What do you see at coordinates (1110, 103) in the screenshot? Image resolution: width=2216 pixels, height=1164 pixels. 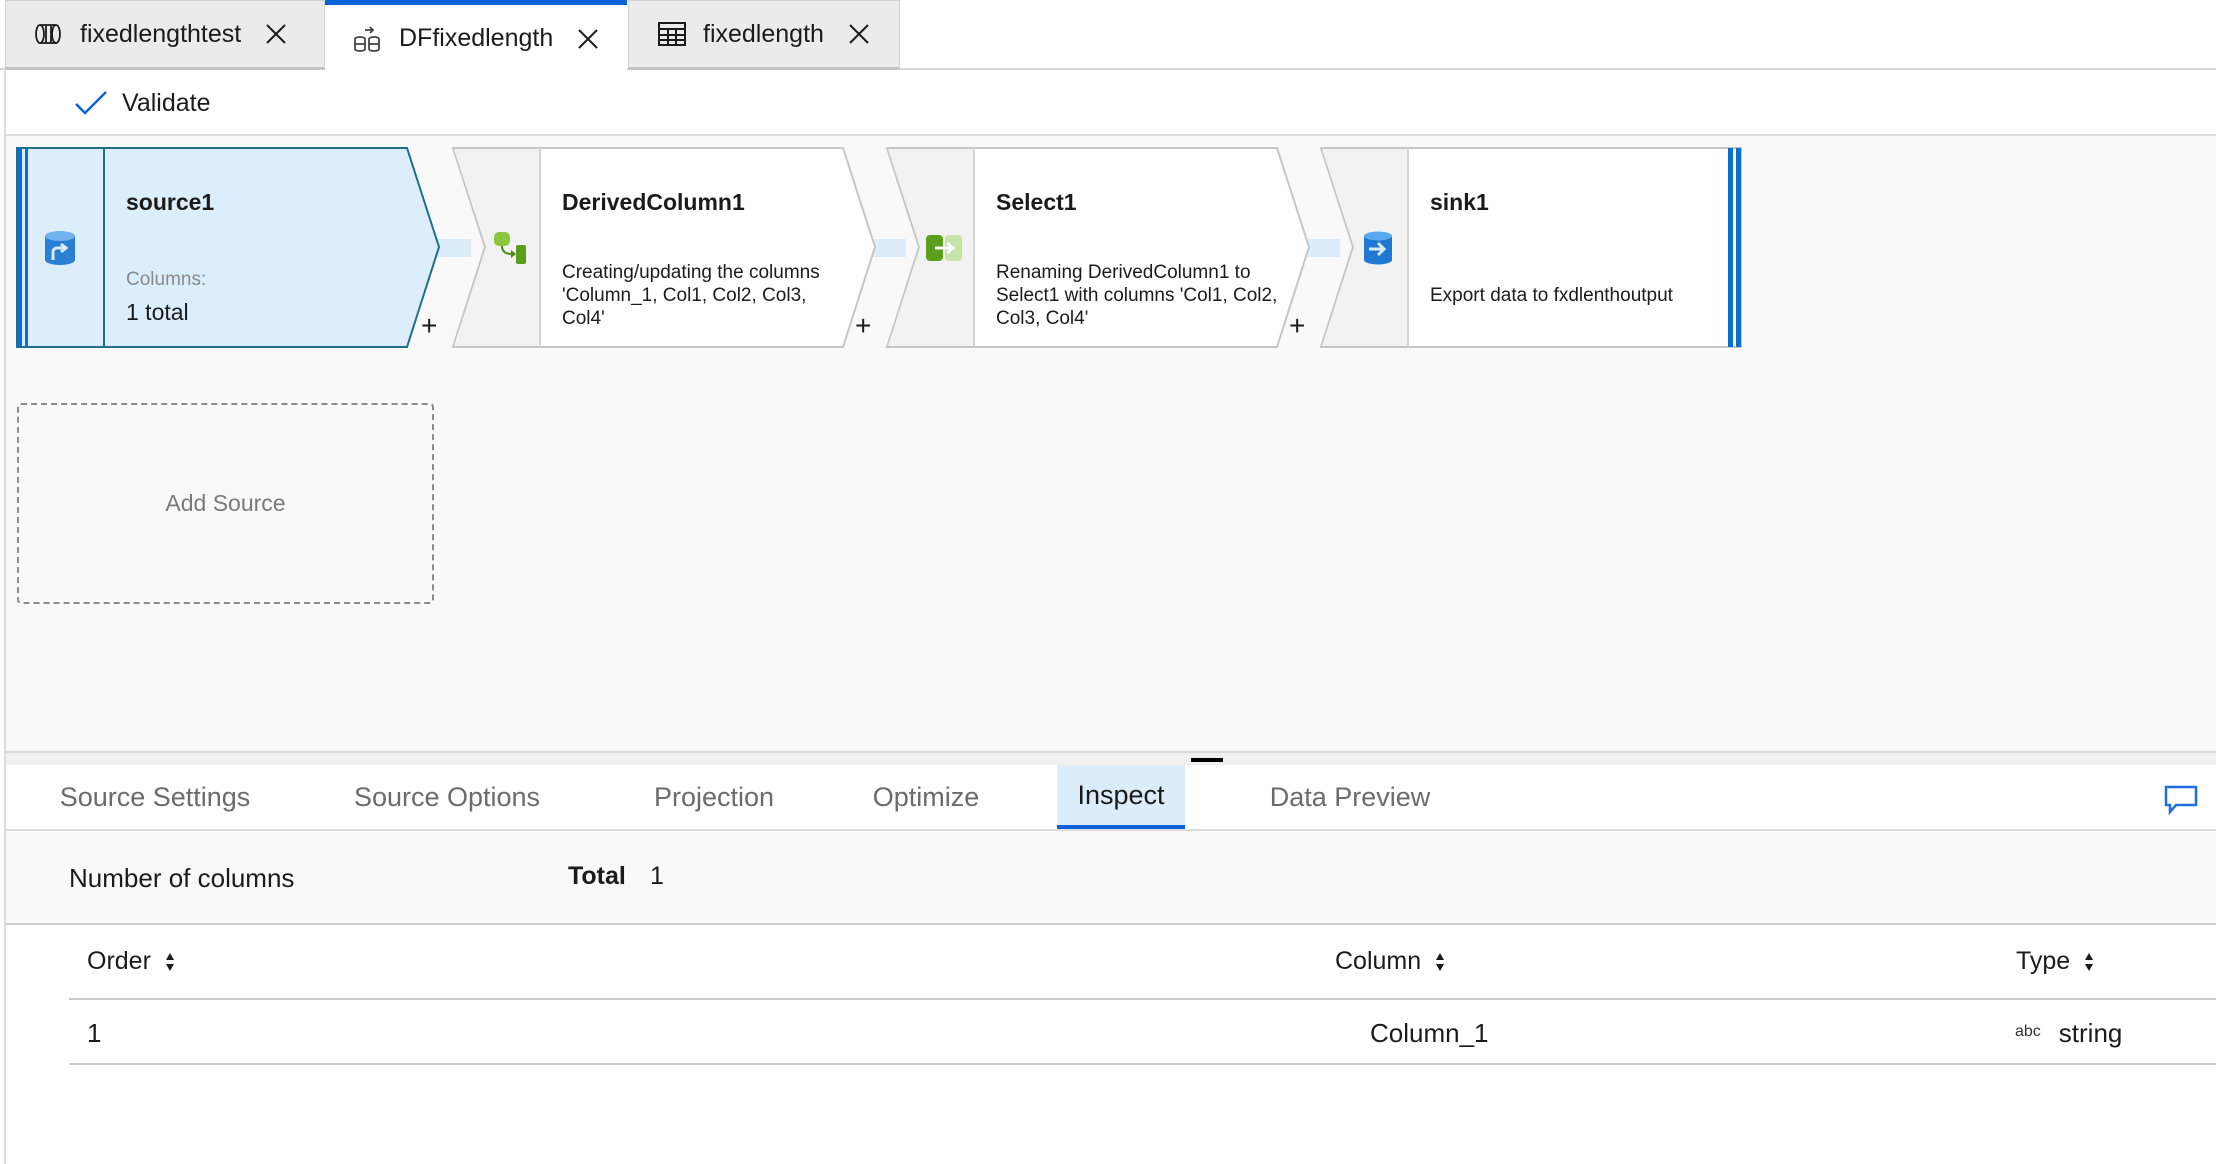 I see `toolbar: Validate` at bounding box center [1110, 103].